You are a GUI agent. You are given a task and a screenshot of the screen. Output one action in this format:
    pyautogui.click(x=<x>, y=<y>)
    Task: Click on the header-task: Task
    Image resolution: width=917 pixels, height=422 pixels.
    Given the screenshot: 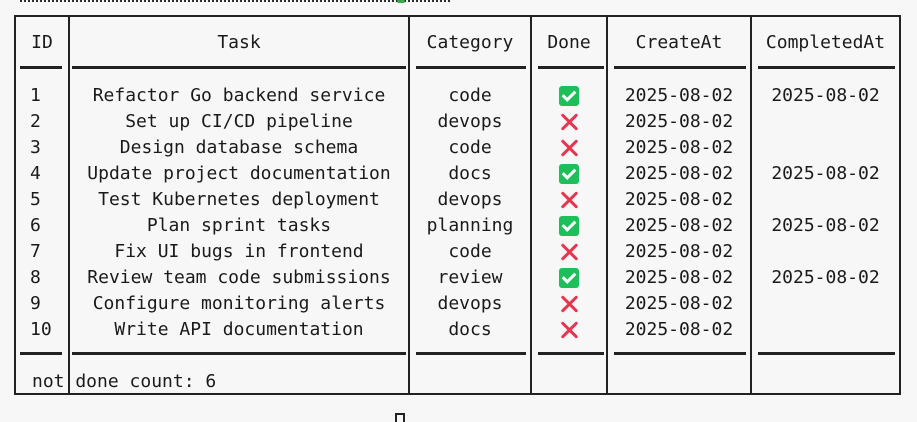 What is the action you would take?
    pyautogui.click(x=239, y=42)
    